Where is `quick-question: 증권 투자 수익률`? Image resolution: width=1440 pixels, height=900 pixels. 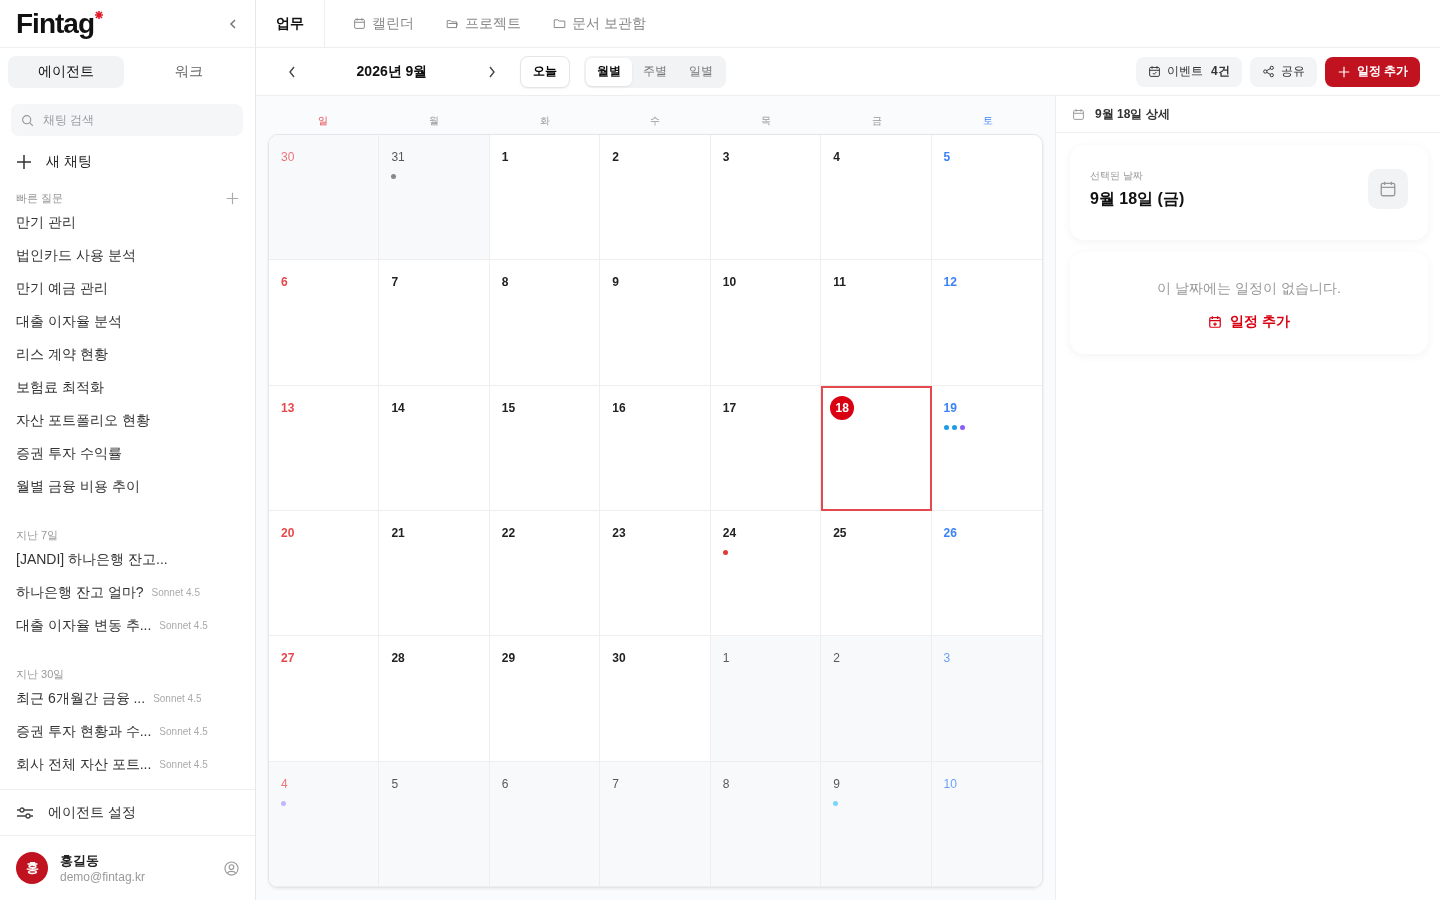
quick-question: 증권 투자 수익률 is located at coordinates (69, 453).